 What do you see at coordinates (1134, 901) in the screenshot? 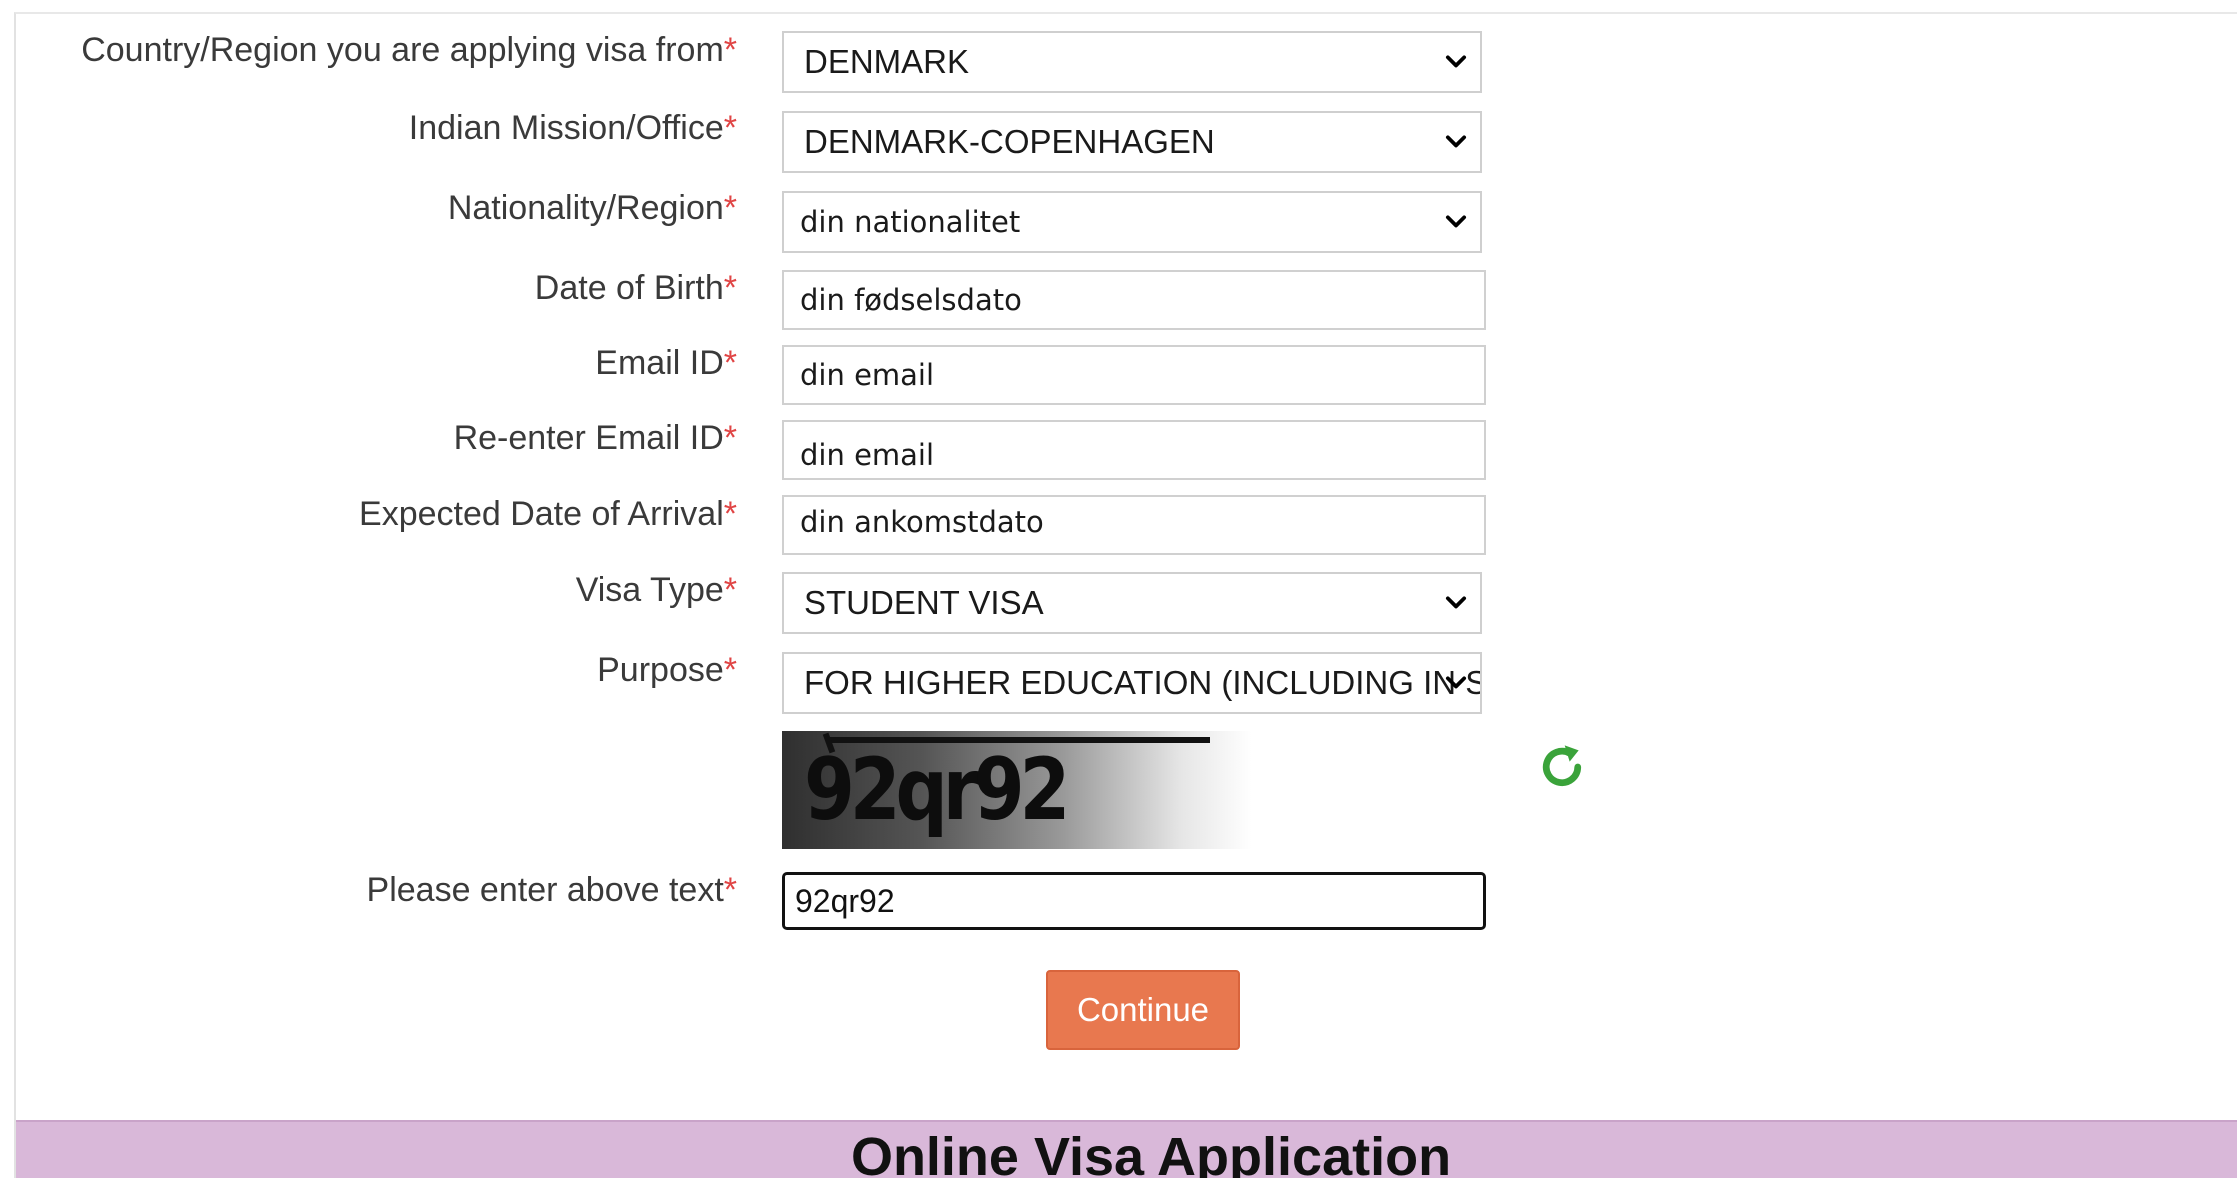
I see `captcha-input: 92qr92` at bounding box center [1134, 901].